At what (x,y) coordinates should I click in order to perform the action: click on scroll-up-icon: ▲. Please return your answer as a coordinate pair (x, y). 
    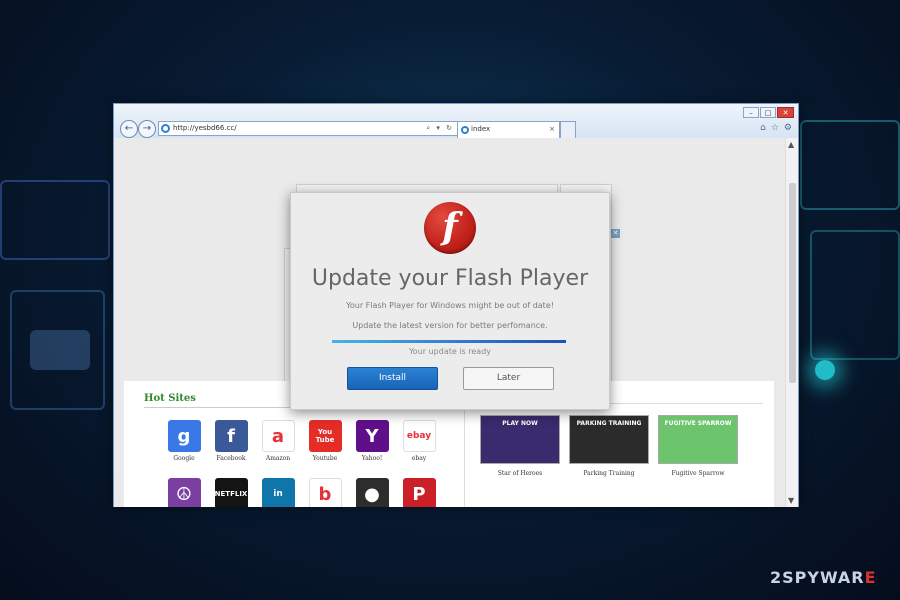
    Looking at the image, I should click on (791, 144).